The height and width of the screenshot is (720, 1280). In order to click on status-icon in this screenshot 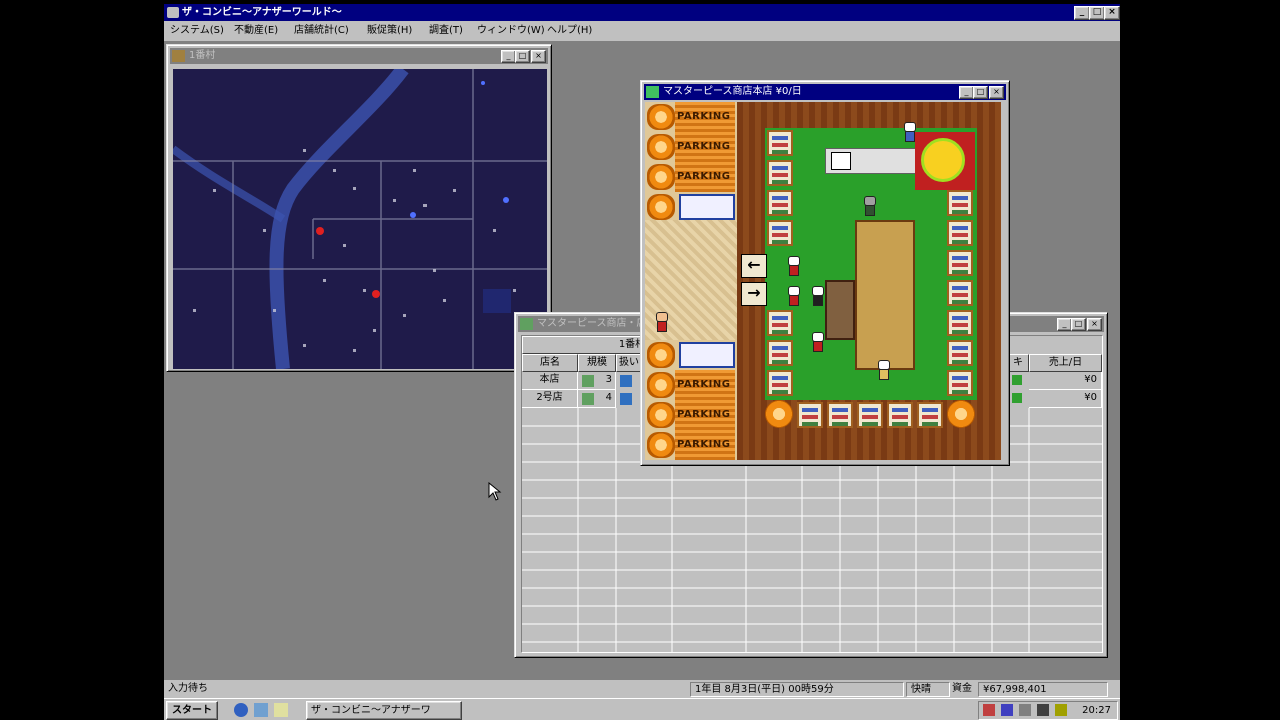, I will do `click(1017, 398)`.